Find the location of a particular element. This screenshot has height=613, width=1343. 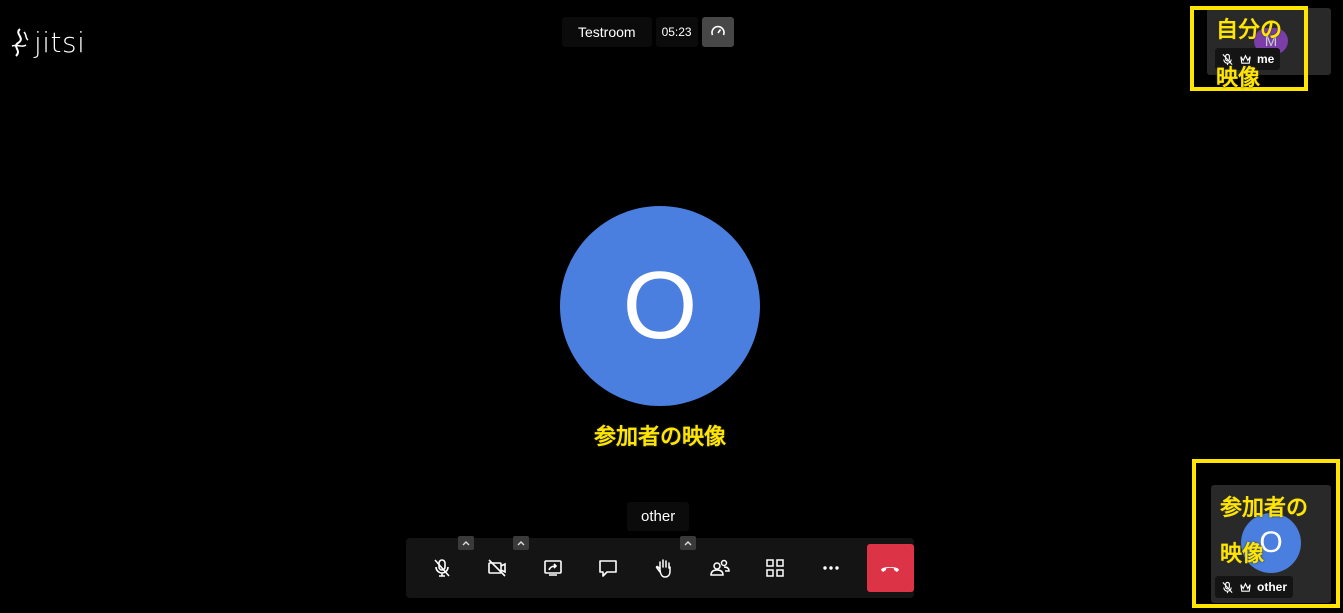

camera-options-caret is located at coordinates (521, 543).